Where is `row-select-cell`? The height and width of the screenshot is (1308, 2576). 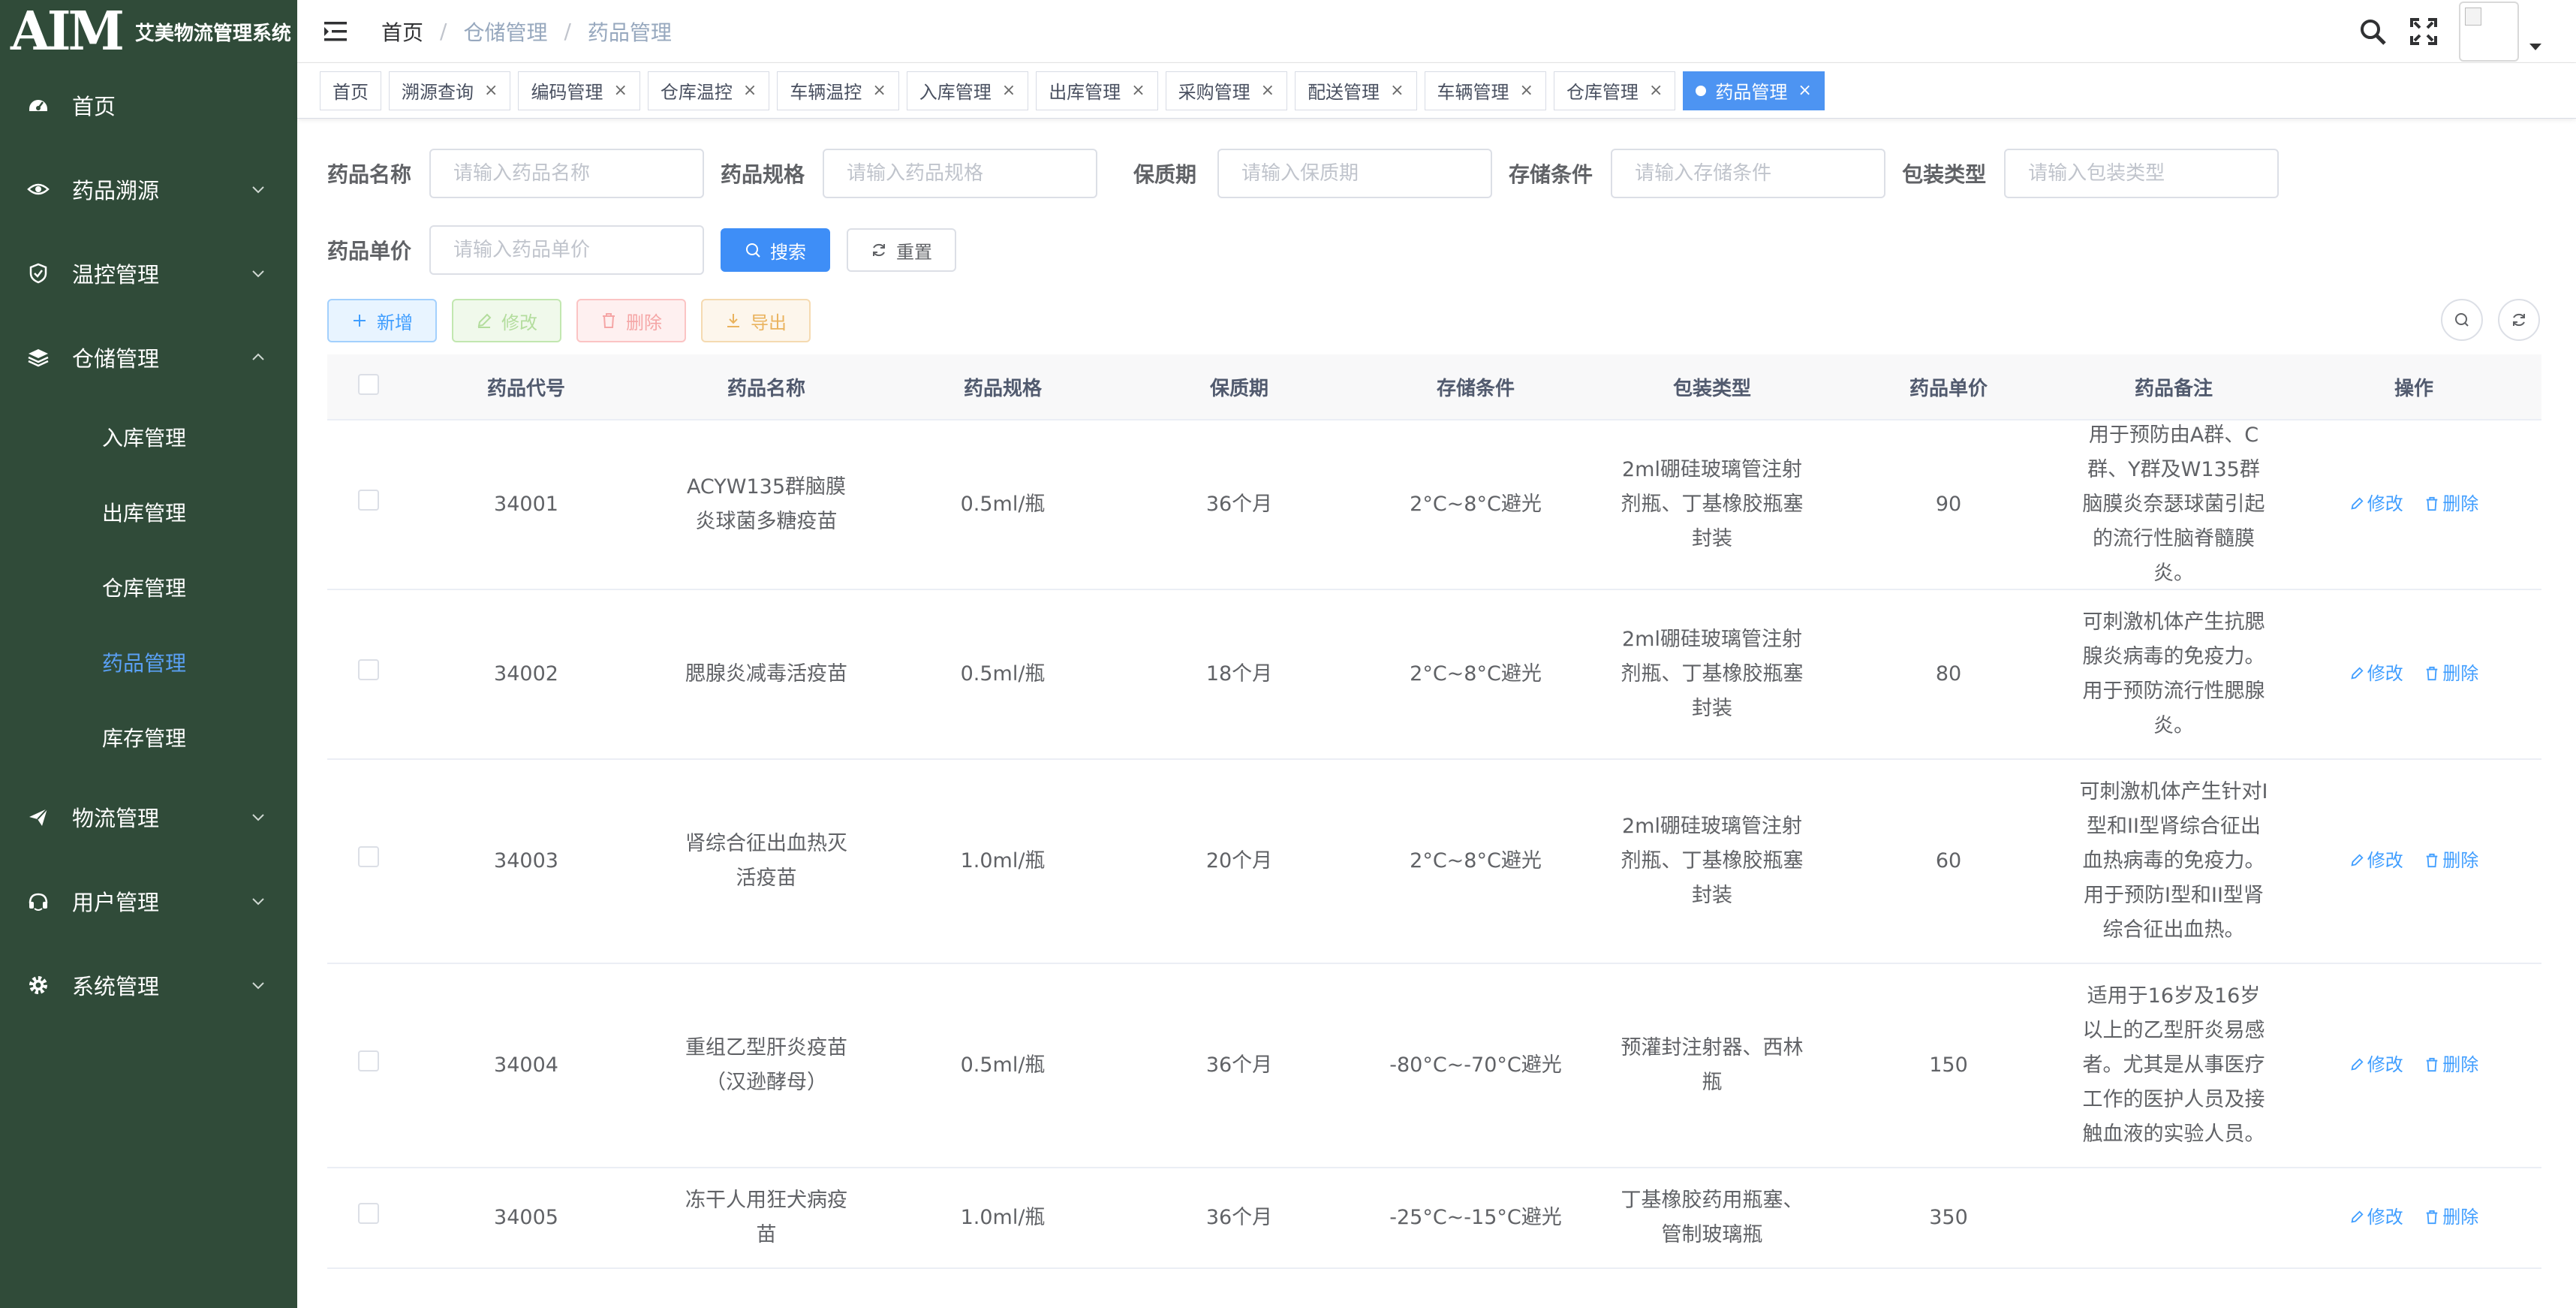 row-select-cell is located at coordinates (369, 861).